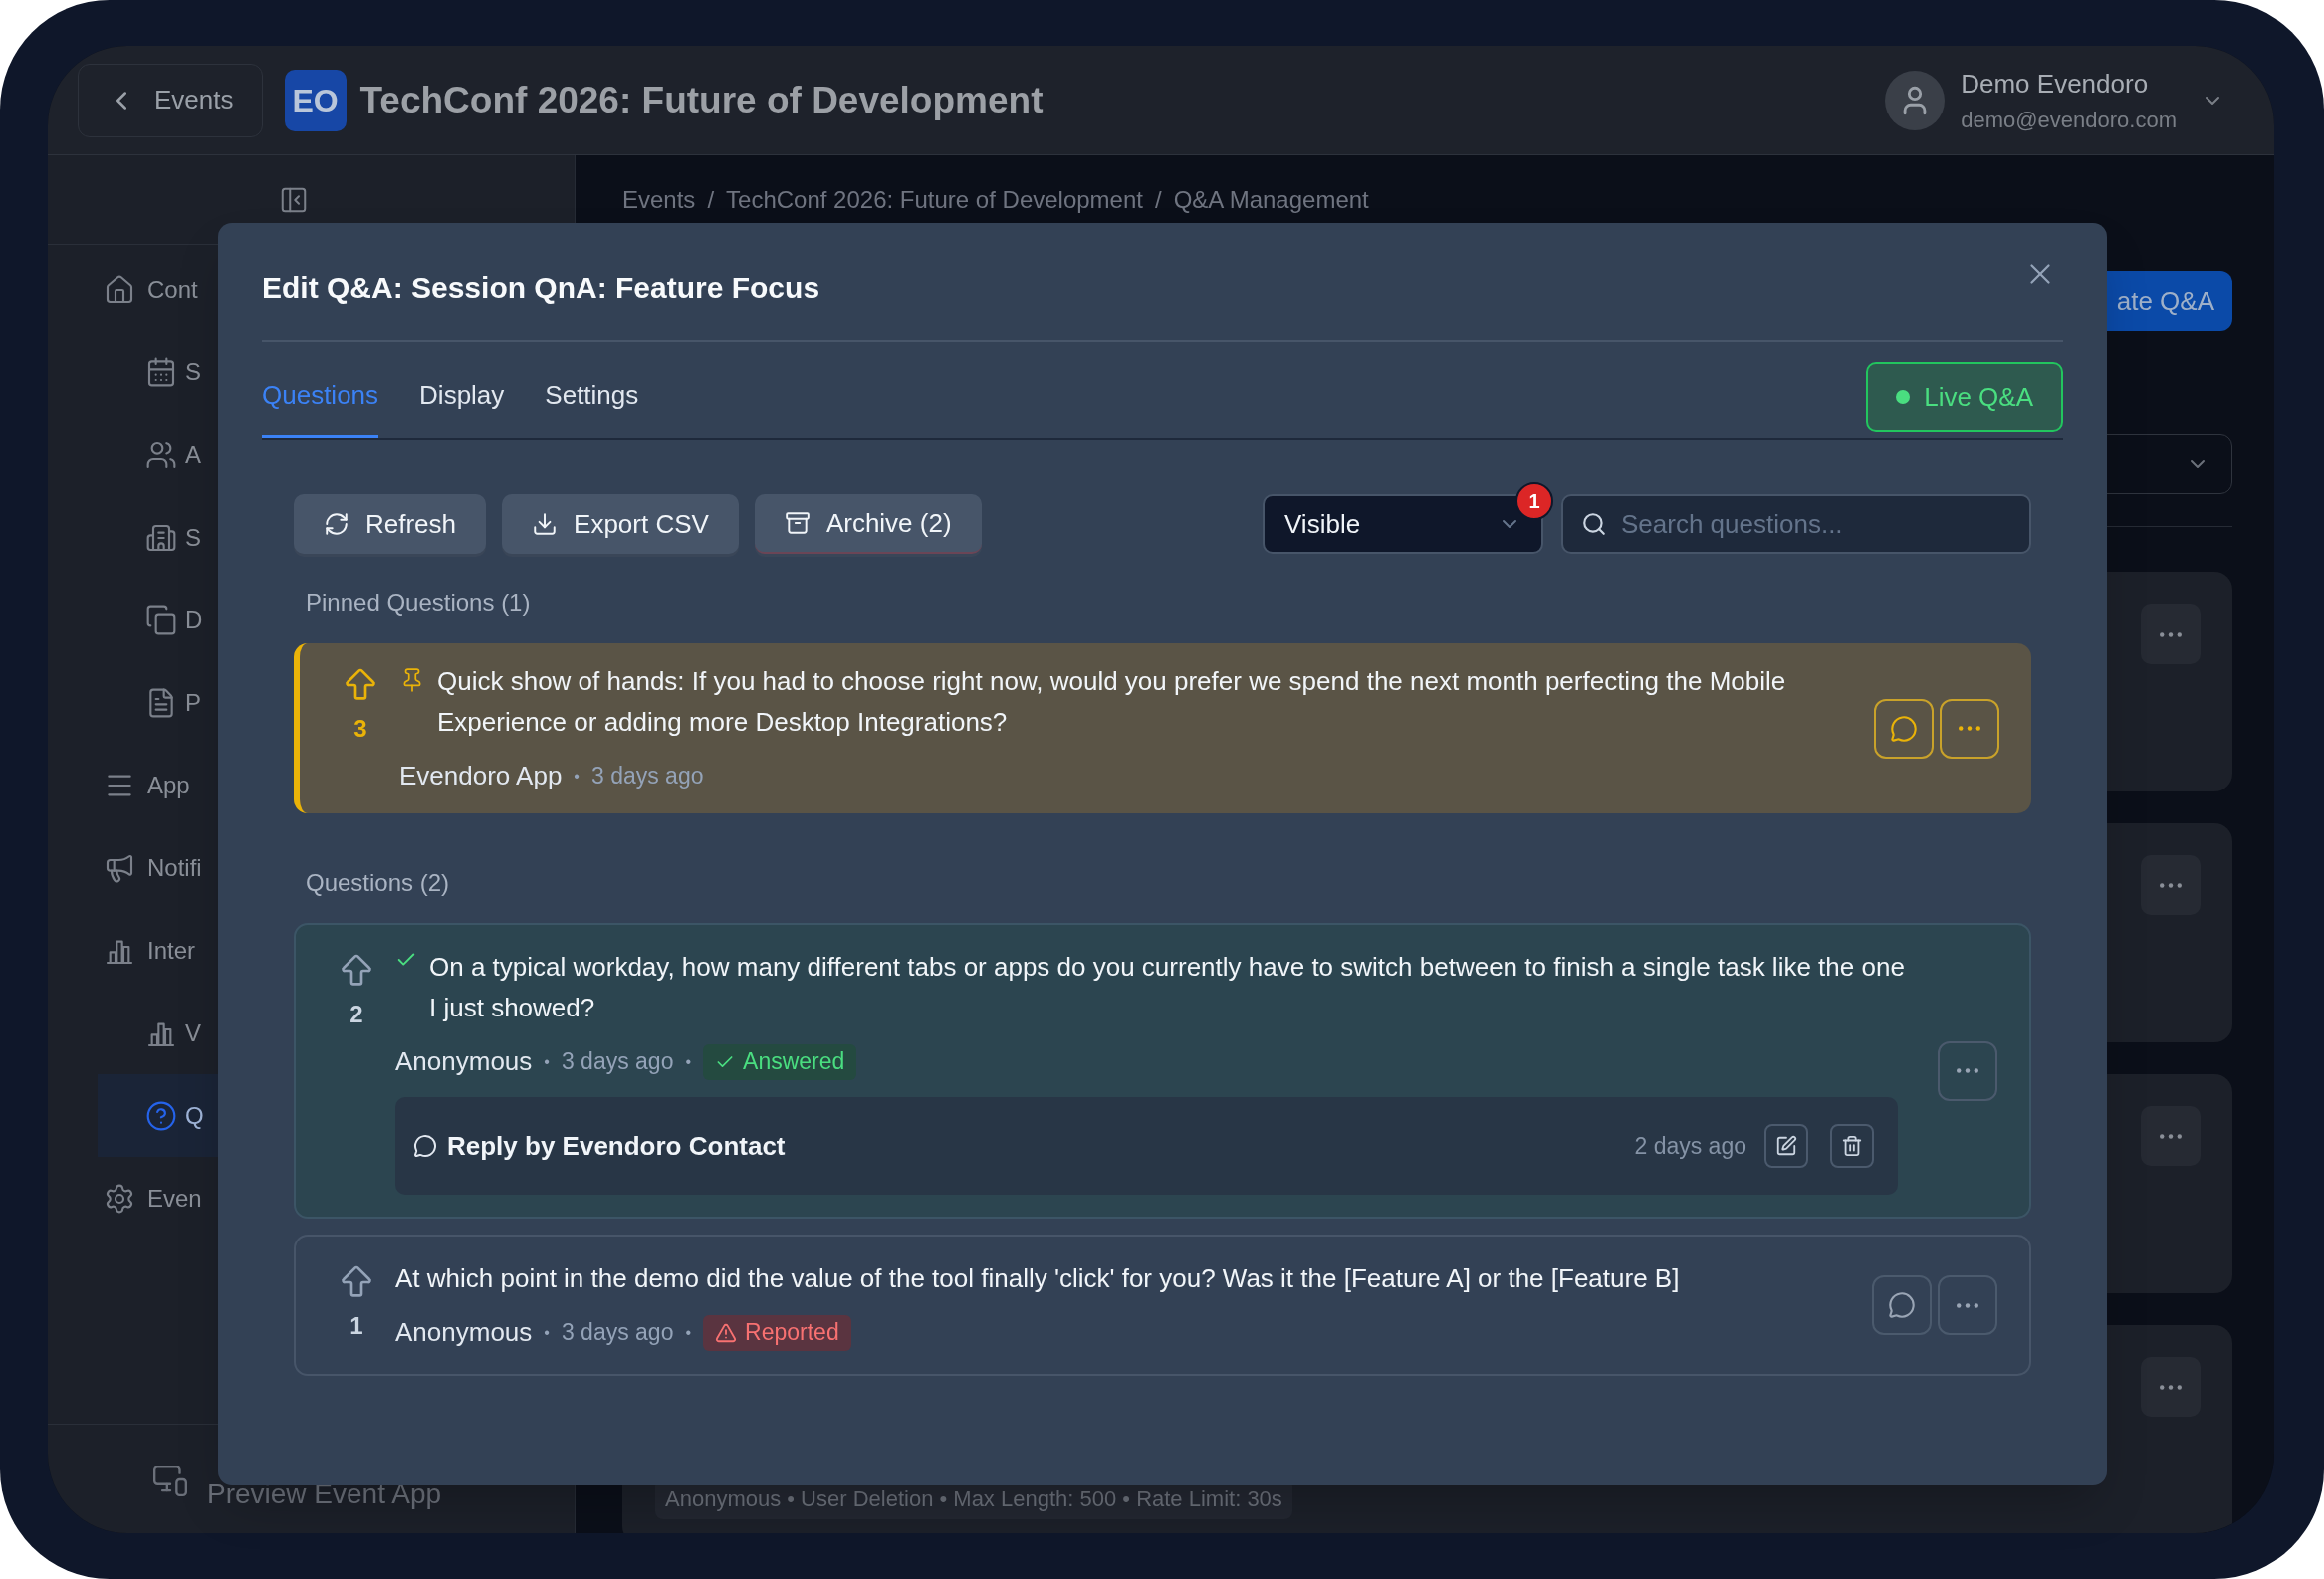 Image resolution: width=2324 pixels, height=1579 pixels. I want to click on sidebar-item: Q, so click(194, 1115).